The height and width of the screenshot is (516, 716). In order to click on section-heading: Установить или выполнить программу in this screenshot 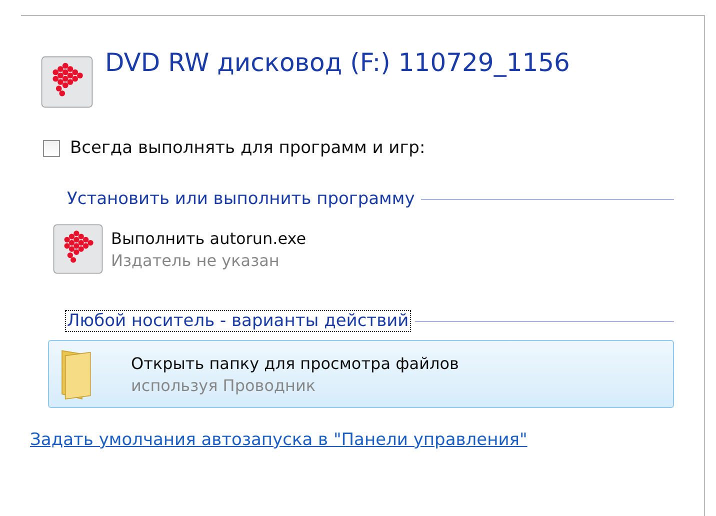, I will do `click(241, 199)`.